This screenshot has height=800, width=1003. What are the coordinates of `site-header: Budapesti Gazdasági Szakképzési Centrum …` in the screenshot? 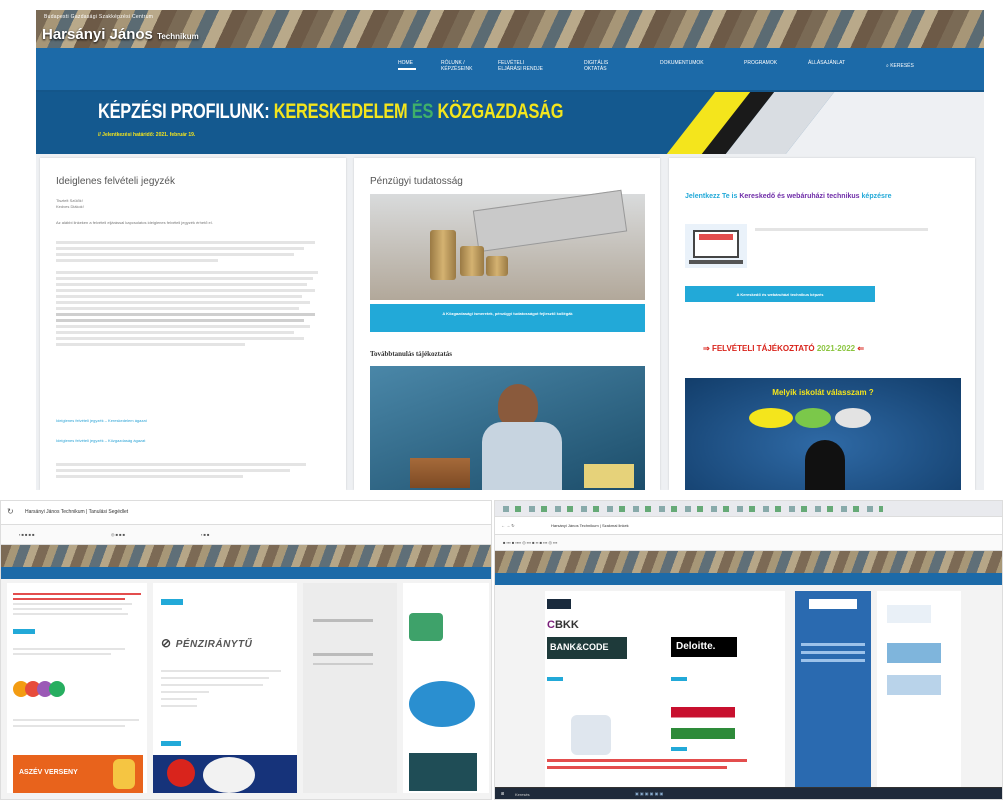 It's located at (510, 29).